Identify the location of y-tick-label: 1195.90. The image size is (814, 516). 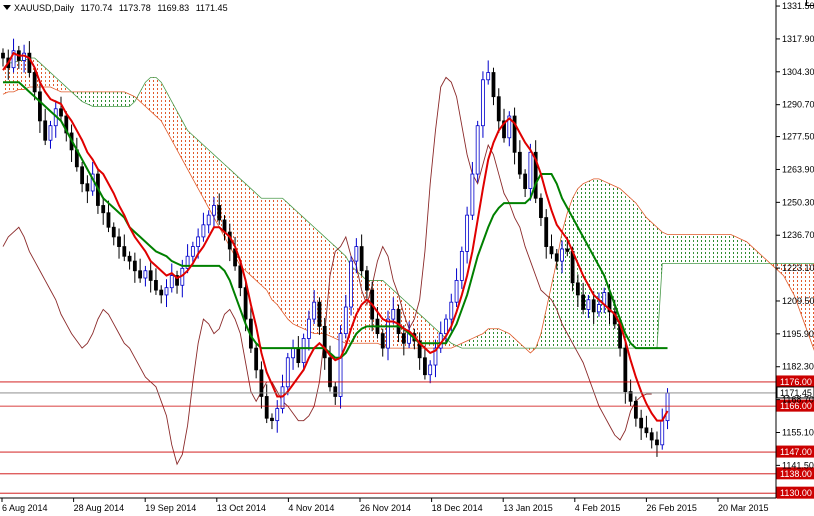
(798, 334).